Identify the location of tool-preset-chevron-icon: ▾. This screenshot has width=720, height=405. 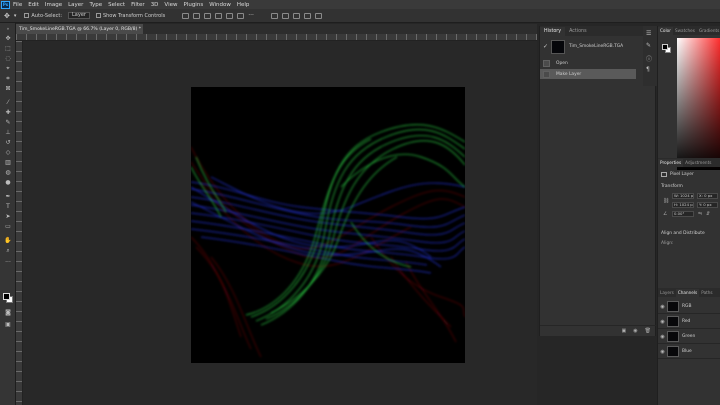
(15, 16).